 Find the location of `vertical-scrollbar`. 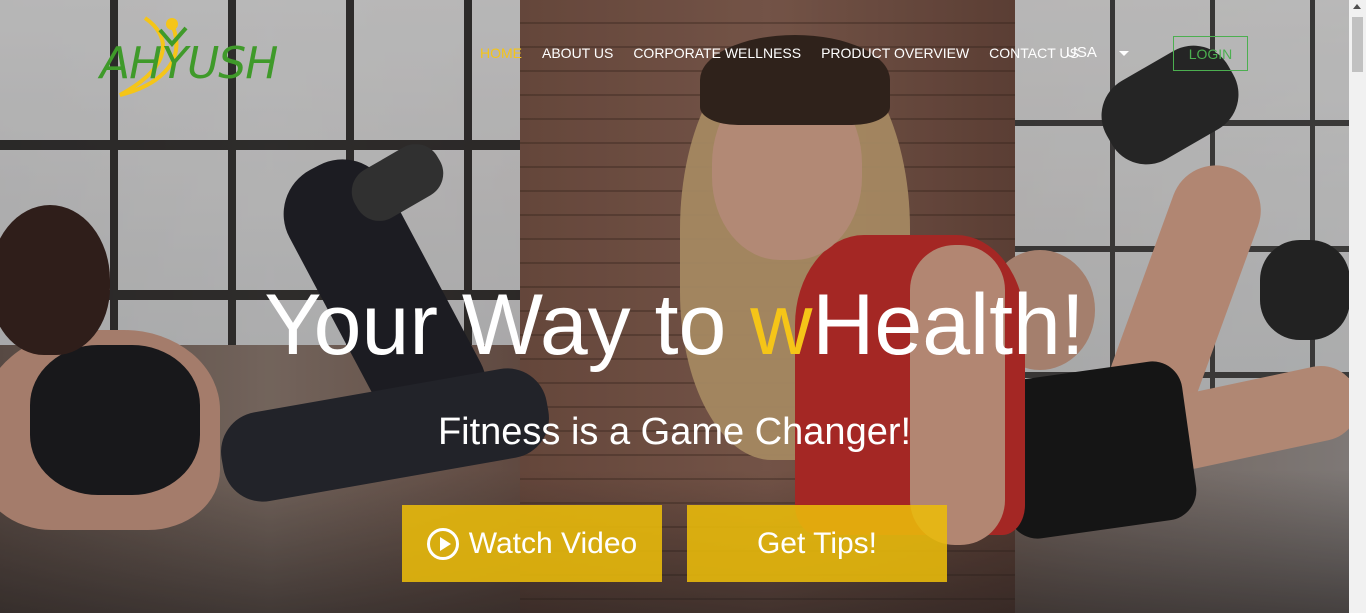

vertical-scrollbar is located at coordinates (1357, 306).